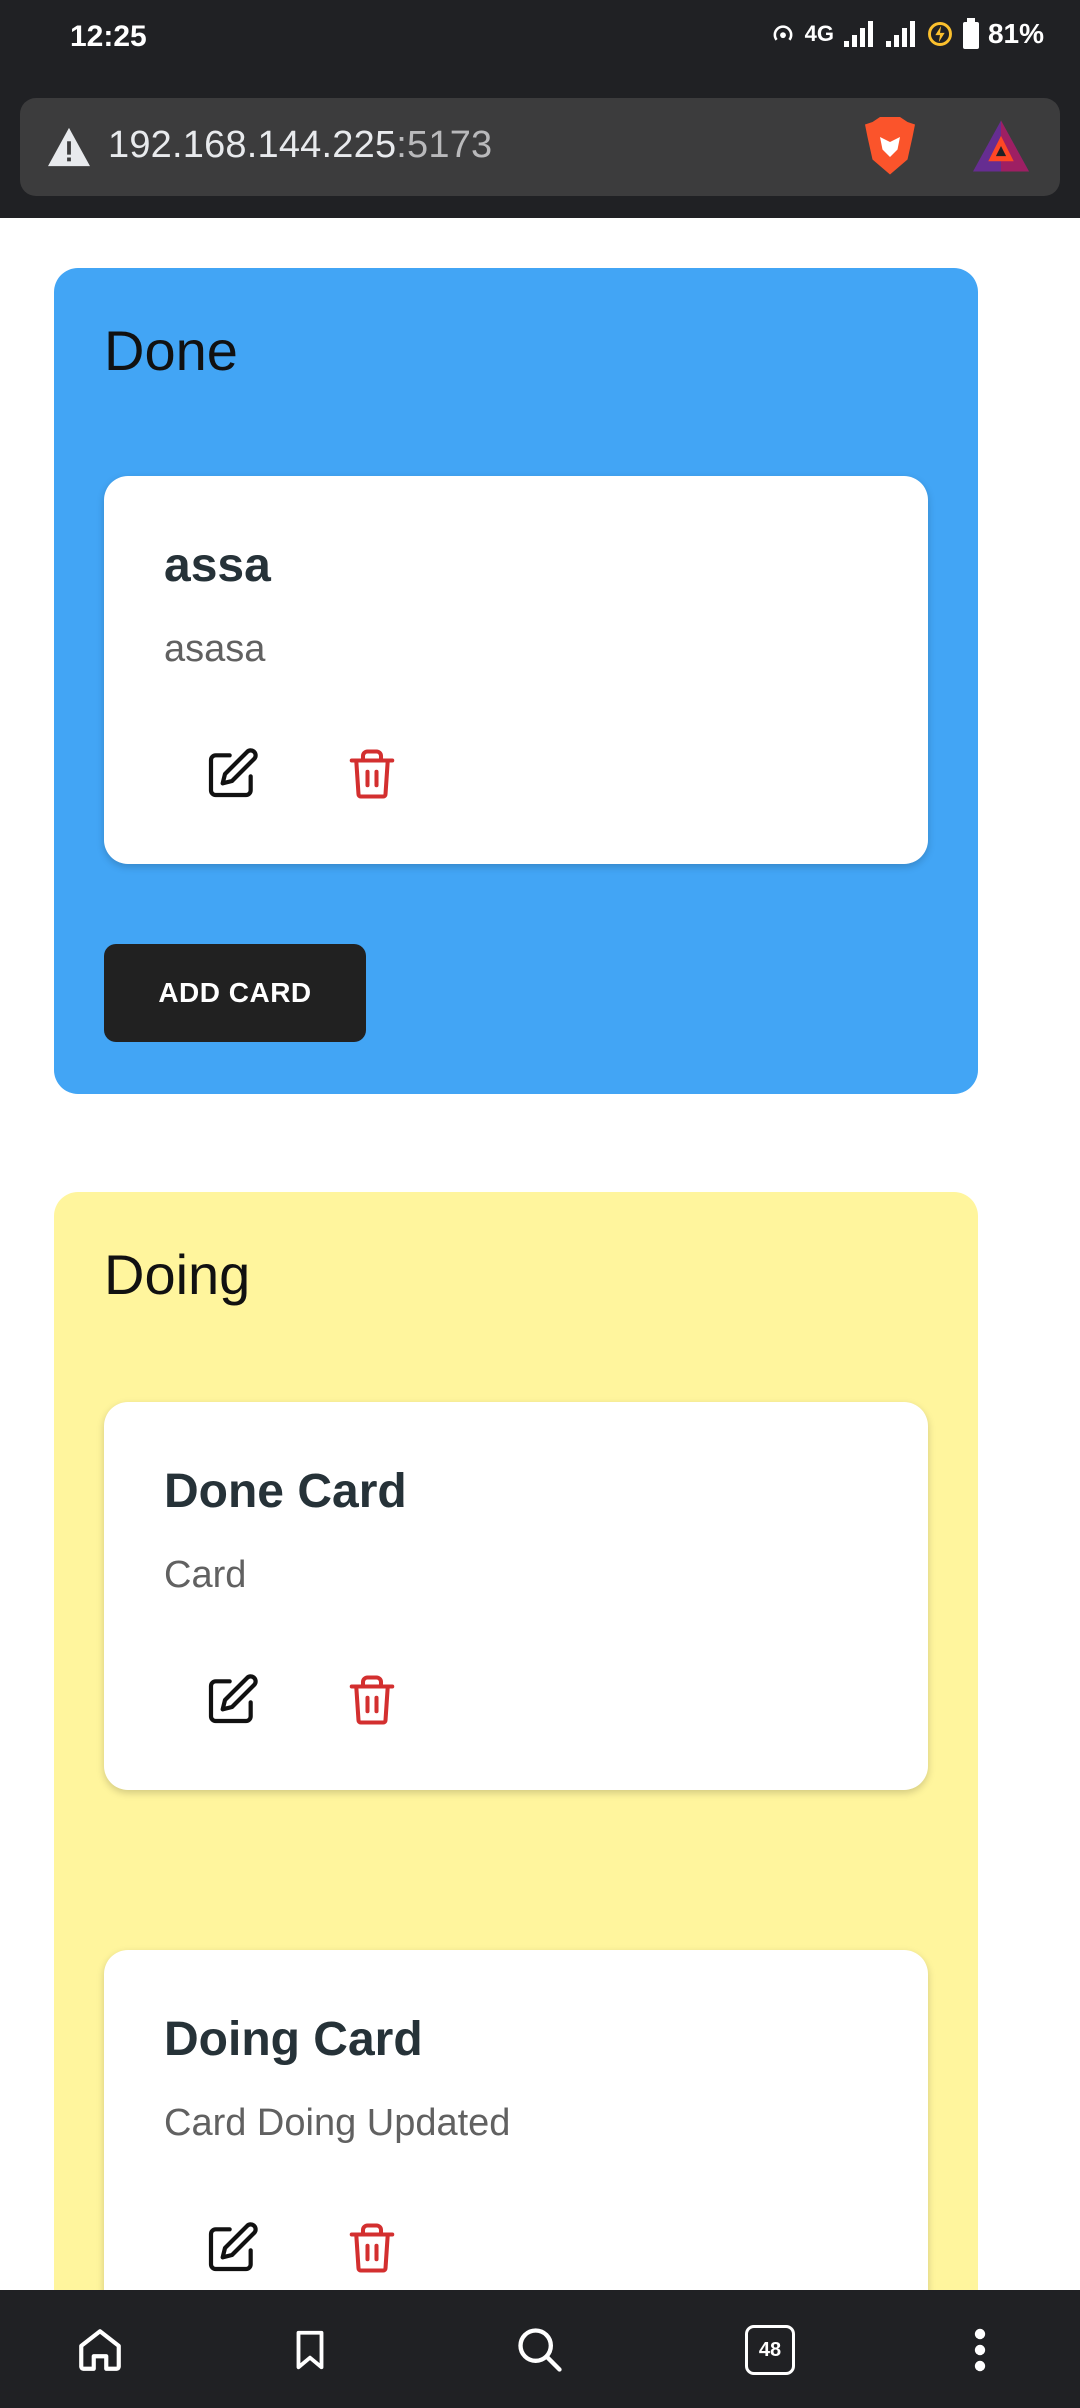 This screenshot has height=2408, width=1080. I want to click on brave-shields-icon, so click(890, 147).